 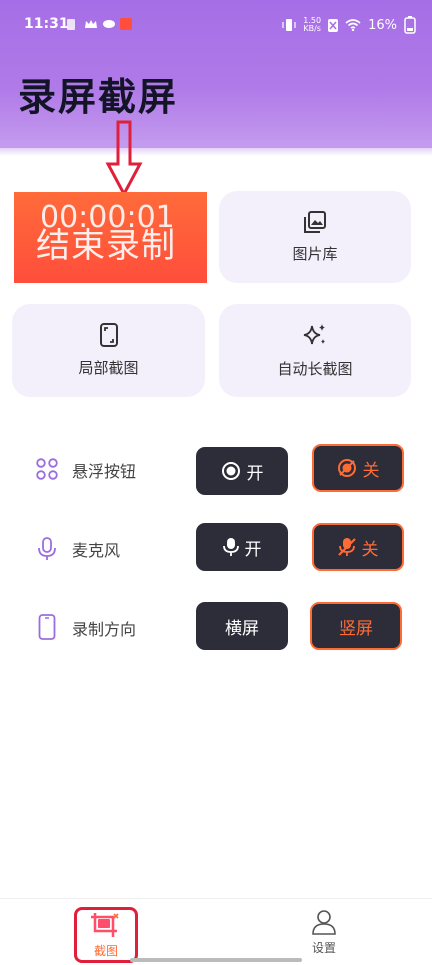 I want to click on notification-icon, so click(x=126, y=24).